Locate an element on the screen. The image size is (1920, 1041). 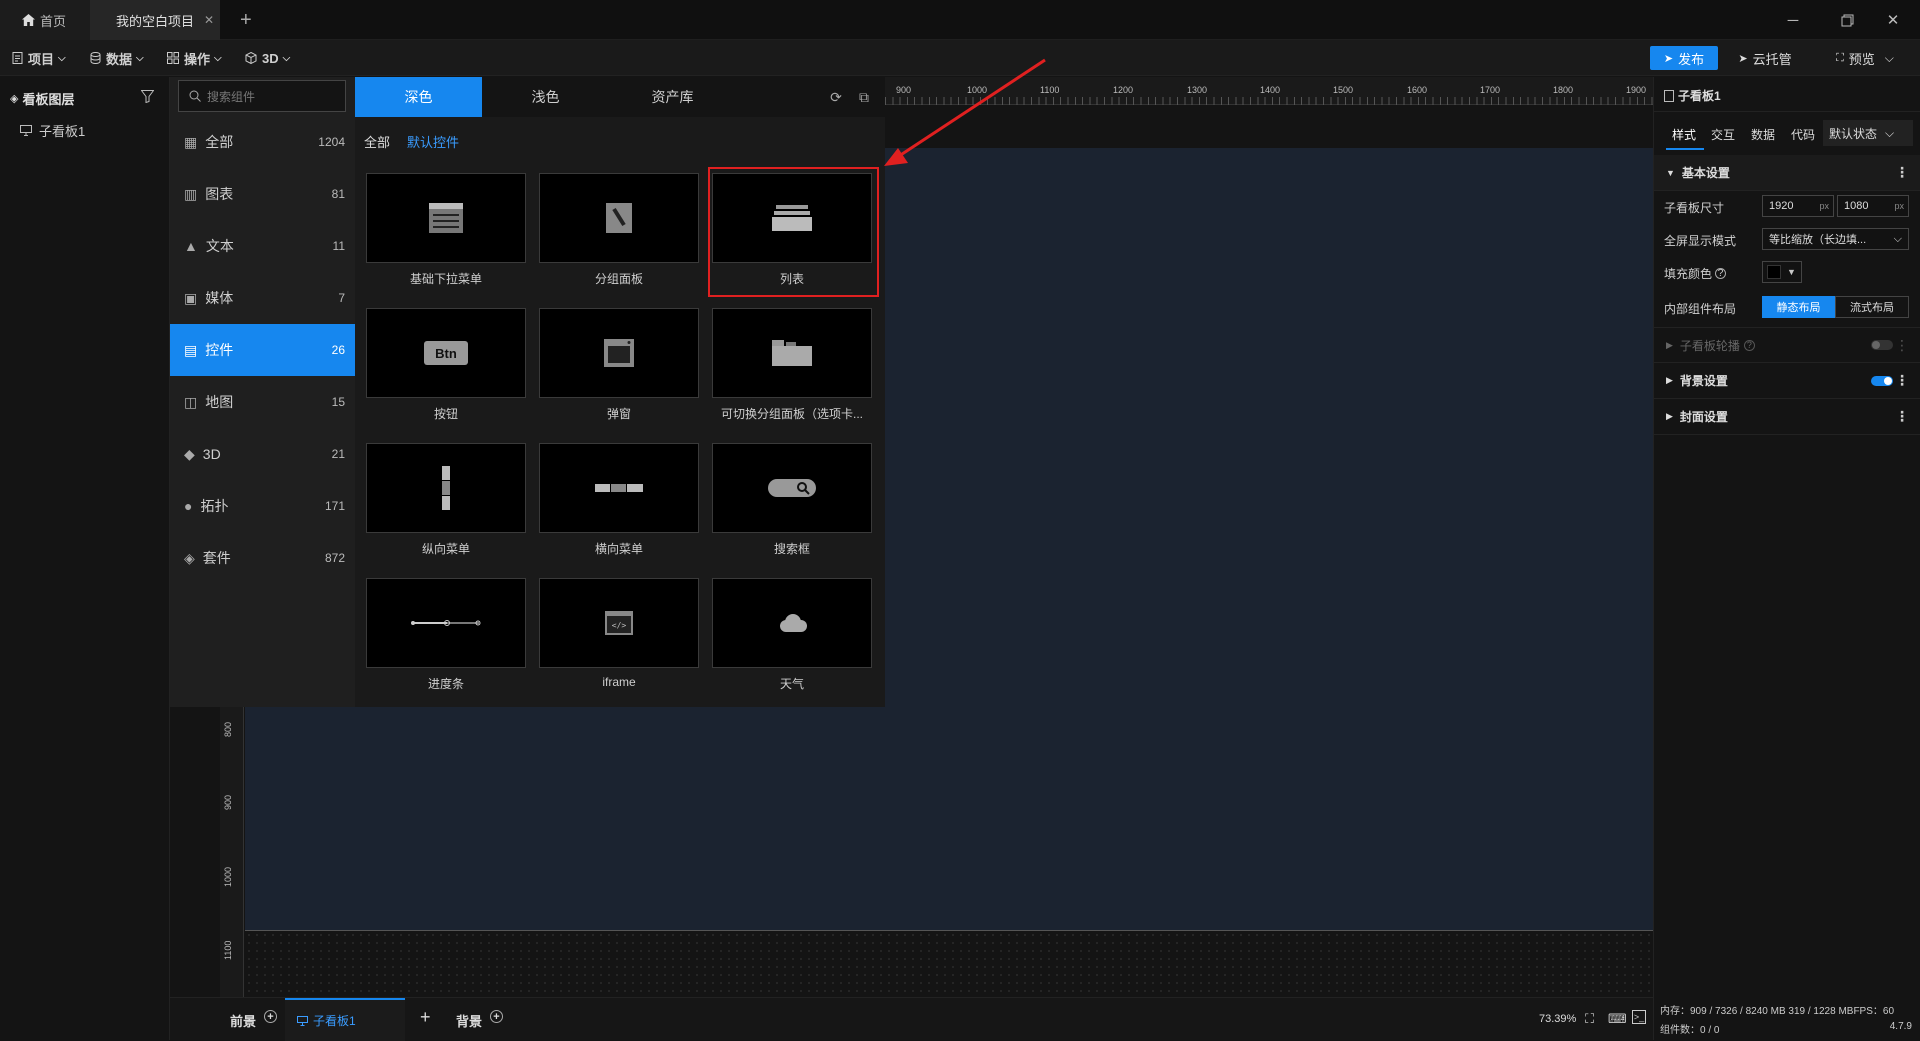
tab-light: 浅色 is located at coordinates (545, 97).